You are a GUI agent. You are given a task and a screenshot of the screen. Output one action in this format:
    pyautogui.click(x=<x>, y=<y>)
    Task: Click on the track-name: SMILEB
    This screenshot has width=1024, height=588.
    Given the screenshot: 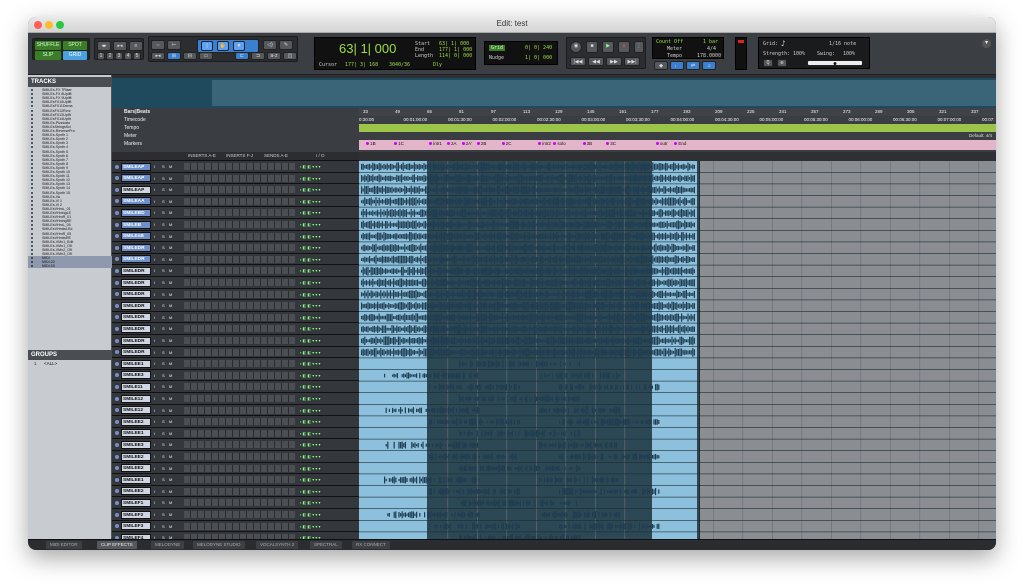 What is the action you would take?
    pyautogui.click(x=136, y=224)
    